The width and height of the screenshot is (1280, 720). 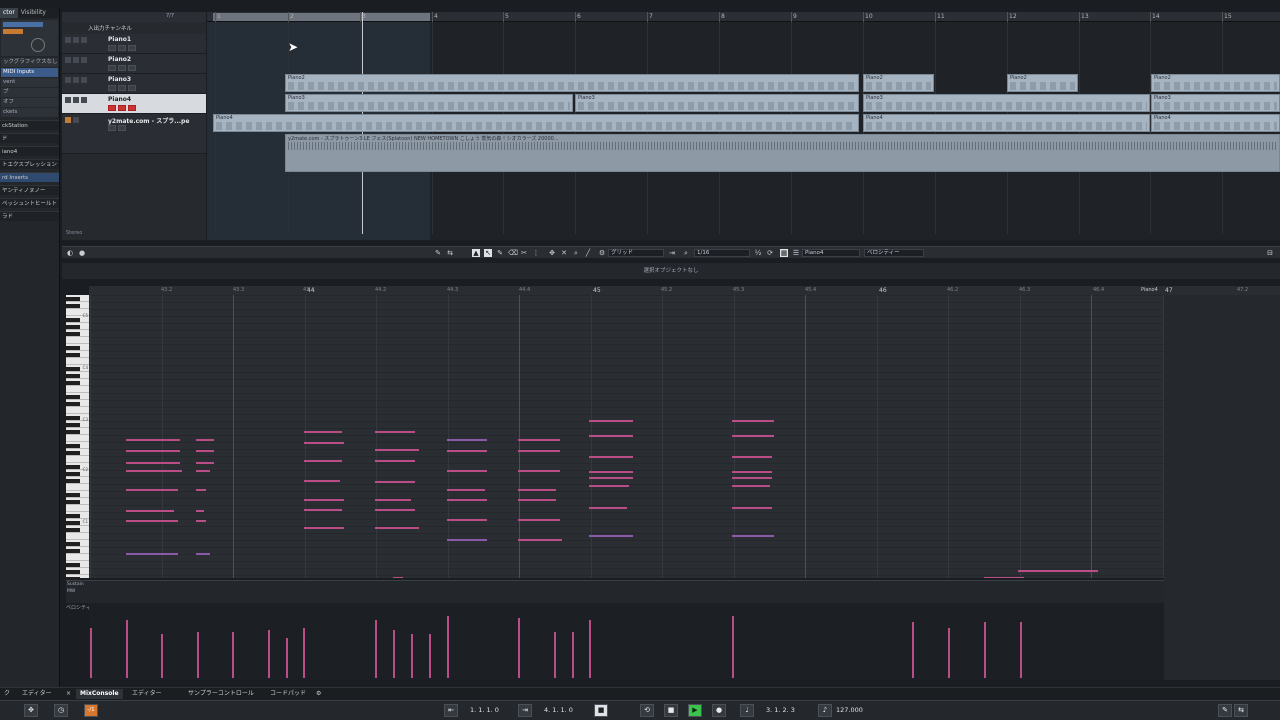 I want to click on inspector-section-0: ckStation, so click(x=29, y=125).